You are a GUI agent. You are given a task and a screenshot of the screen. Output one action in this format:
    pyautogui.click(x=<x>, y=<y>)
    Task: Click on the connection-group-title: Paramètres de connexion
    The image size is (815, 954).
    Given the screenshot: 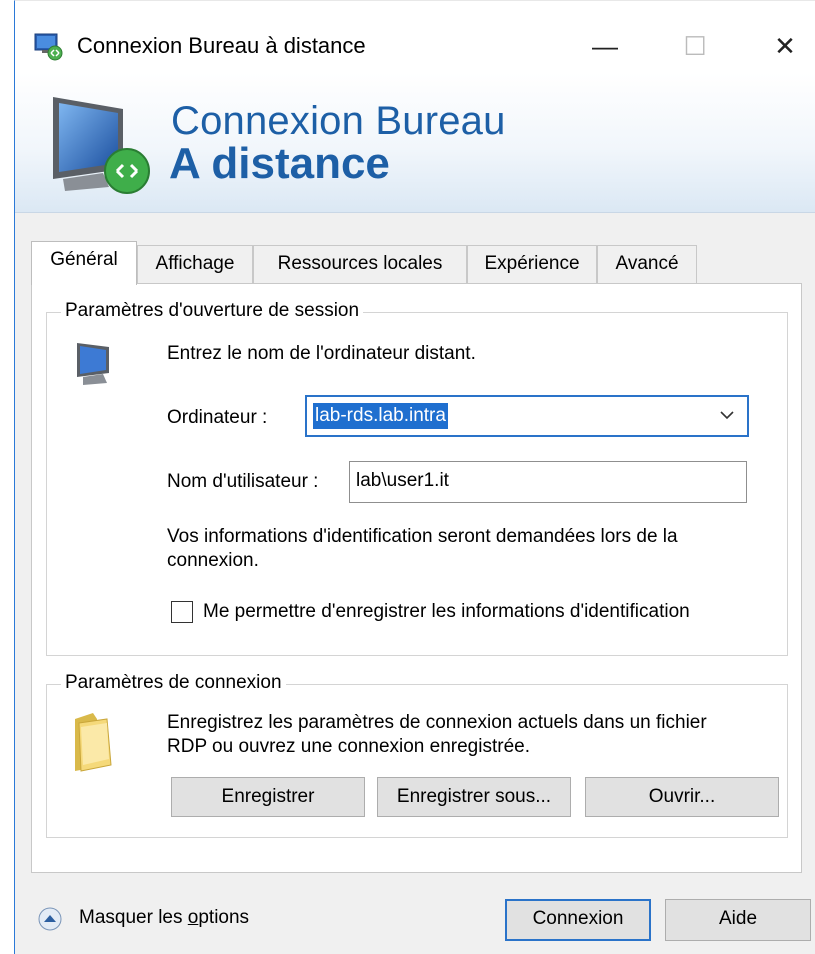 What is the action you would take?
    pyautogui.click(x=173, y=683)
    